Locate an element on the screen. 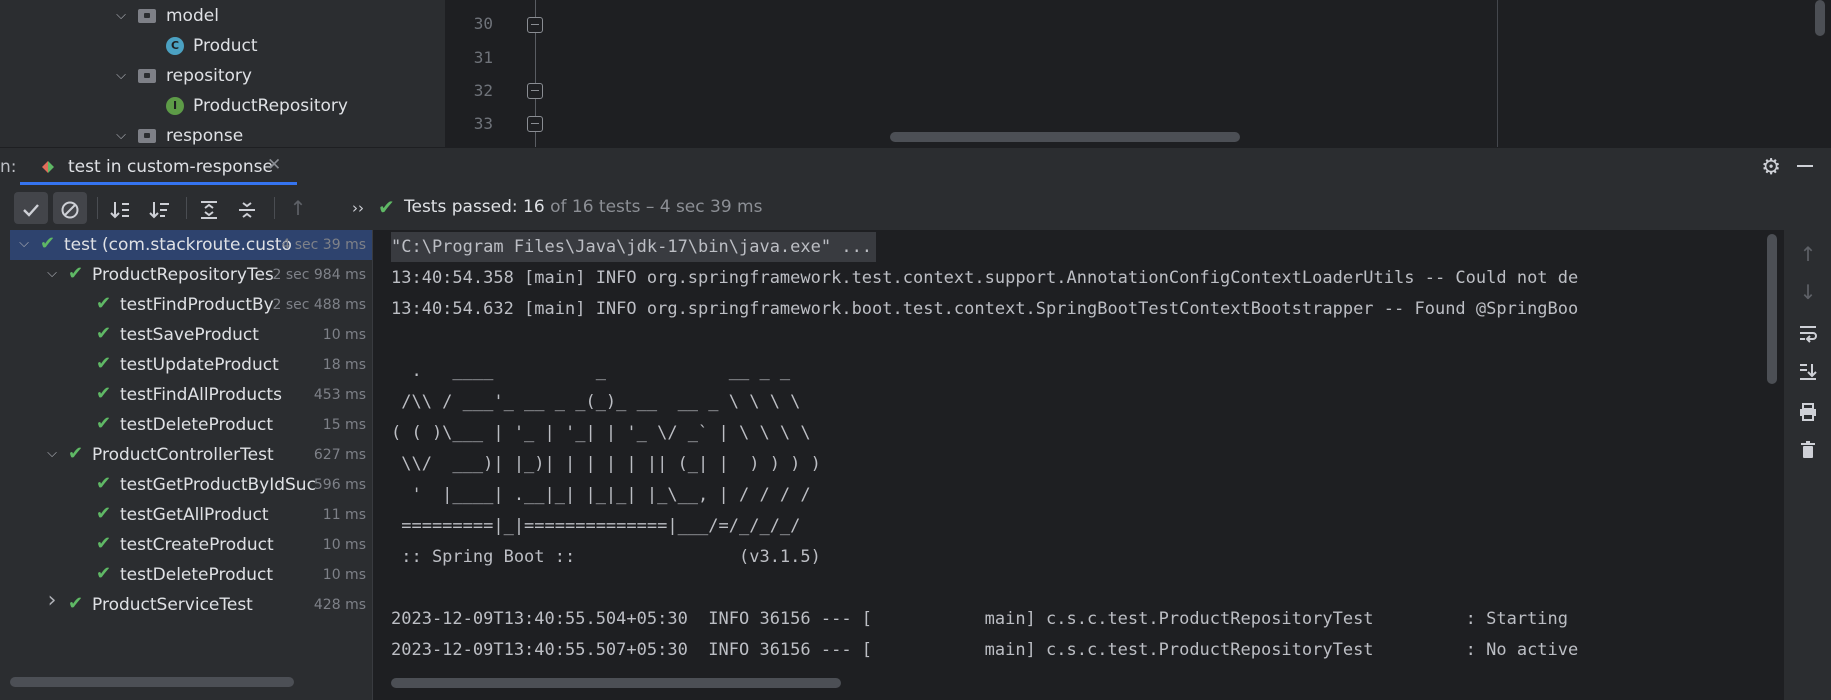 The height and width of the screenshot is (700, 1831). test-name: testUpdateProduct is located at coordinates (199, 365).